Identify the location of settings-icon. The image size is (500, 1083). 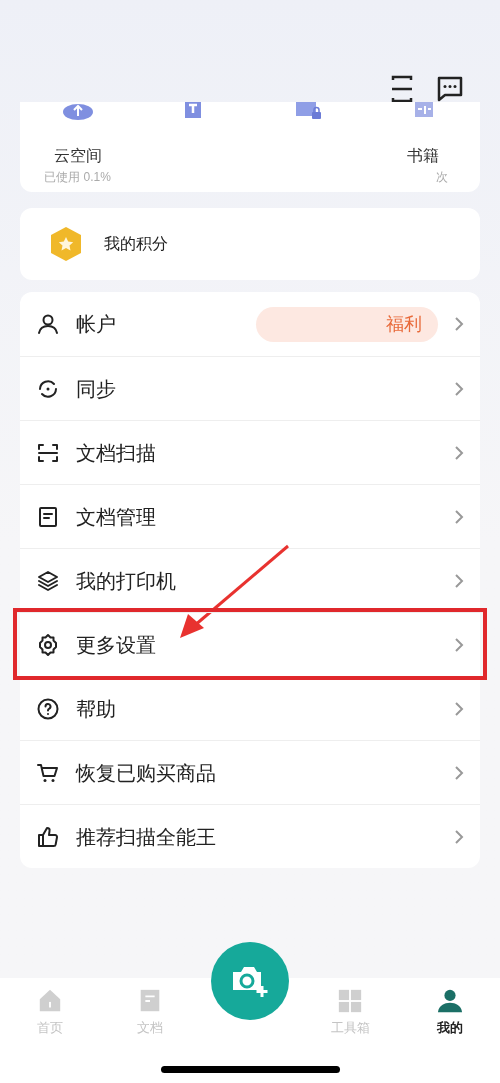
(48, 644).